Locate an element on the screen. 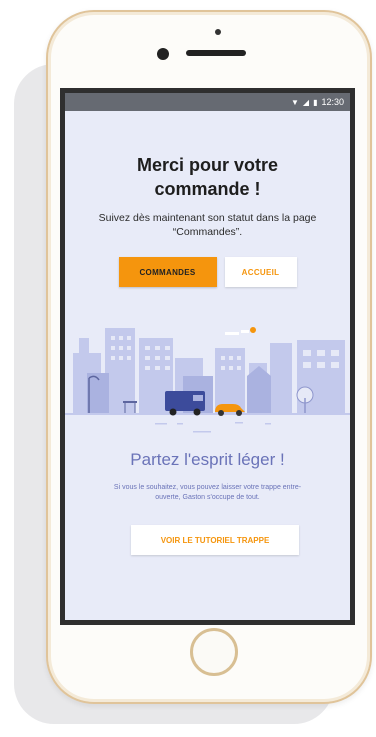 The image size is (376, 737). earpiece-speaker is located at coordinates (216, 53).